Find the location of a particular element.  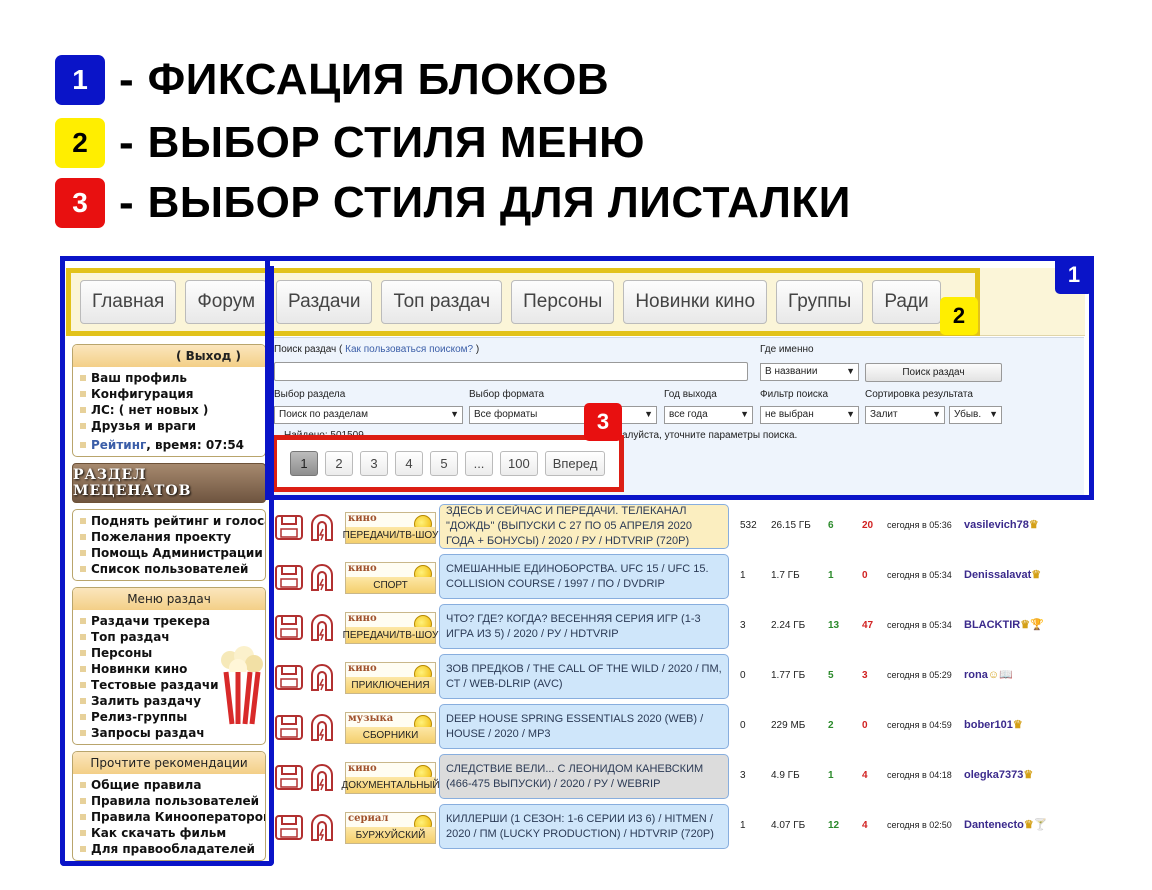

section-select: Поиск по разделам is located at coordinates (368, 415).